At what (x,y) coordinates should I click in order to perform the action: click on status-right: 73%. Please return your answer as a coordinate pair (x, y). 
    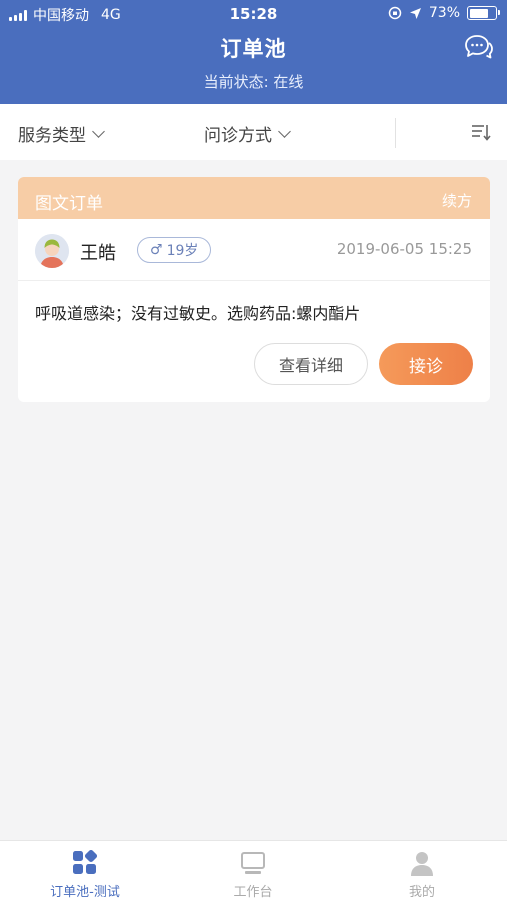
    Looking at the image, I should click on (444, 13).